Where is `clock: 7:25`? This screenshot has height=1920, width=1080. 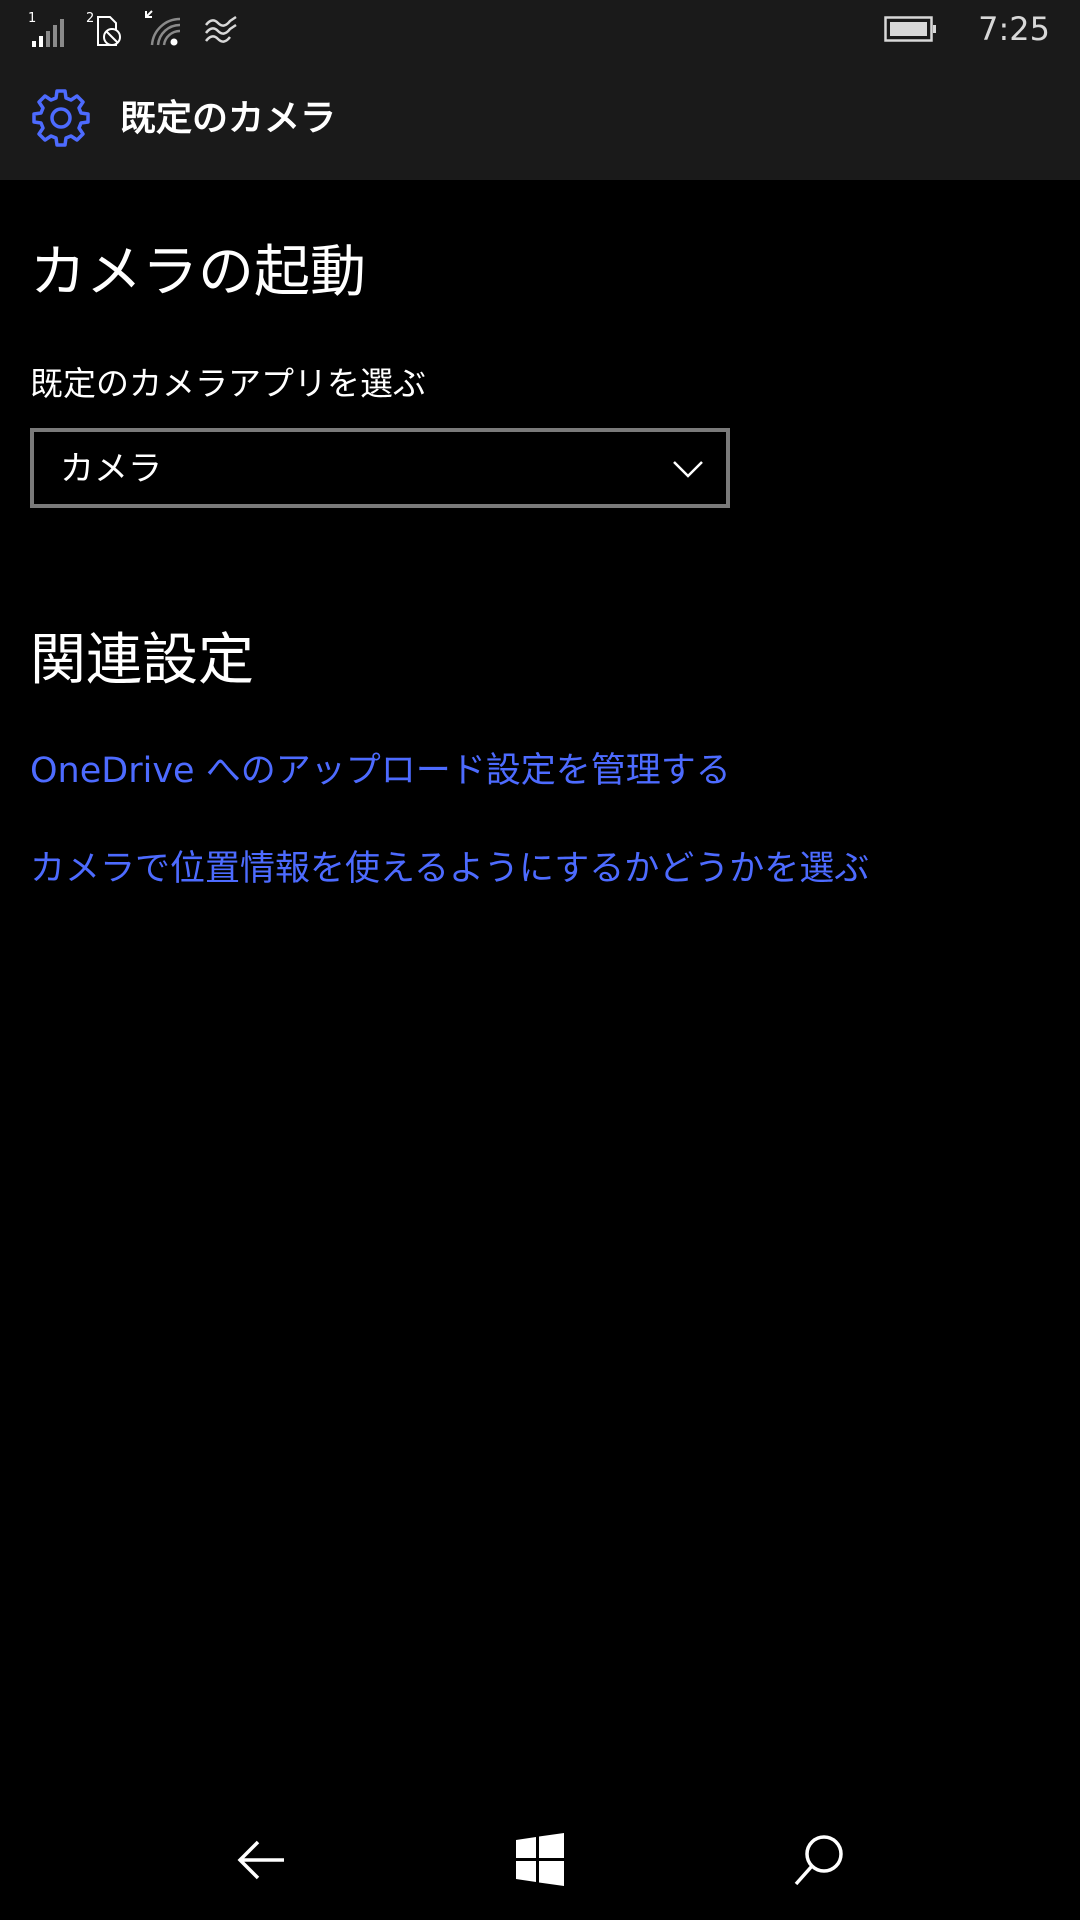
clock: 7:25 is located at coordinates (1014, 29).